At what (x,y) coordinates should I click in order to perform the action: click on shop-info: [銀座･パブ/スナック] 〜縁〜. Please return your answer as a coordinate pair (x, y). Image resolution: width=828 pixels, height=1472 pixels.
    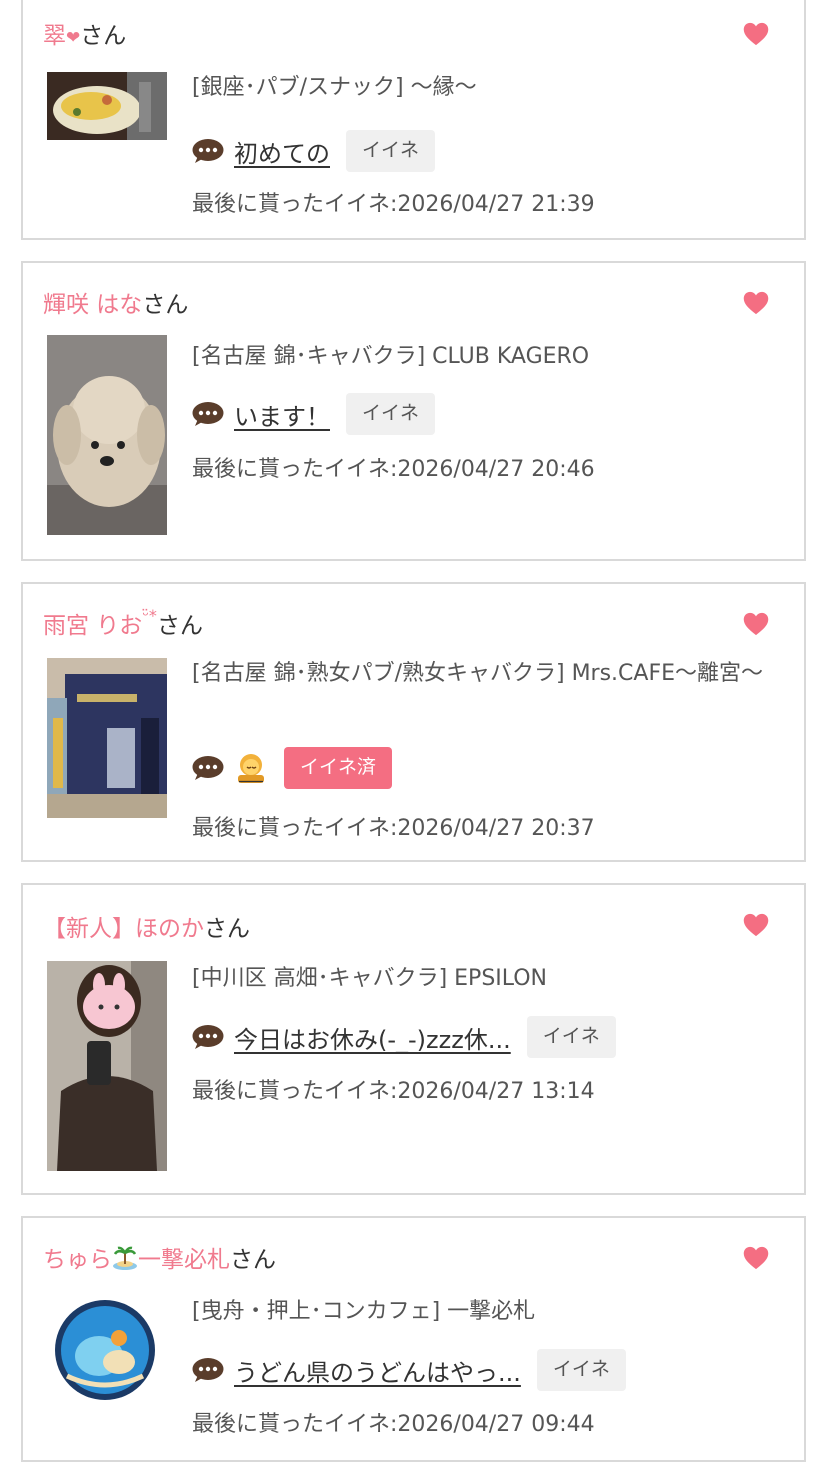
    Looking at the image, I should click on (334, 87).